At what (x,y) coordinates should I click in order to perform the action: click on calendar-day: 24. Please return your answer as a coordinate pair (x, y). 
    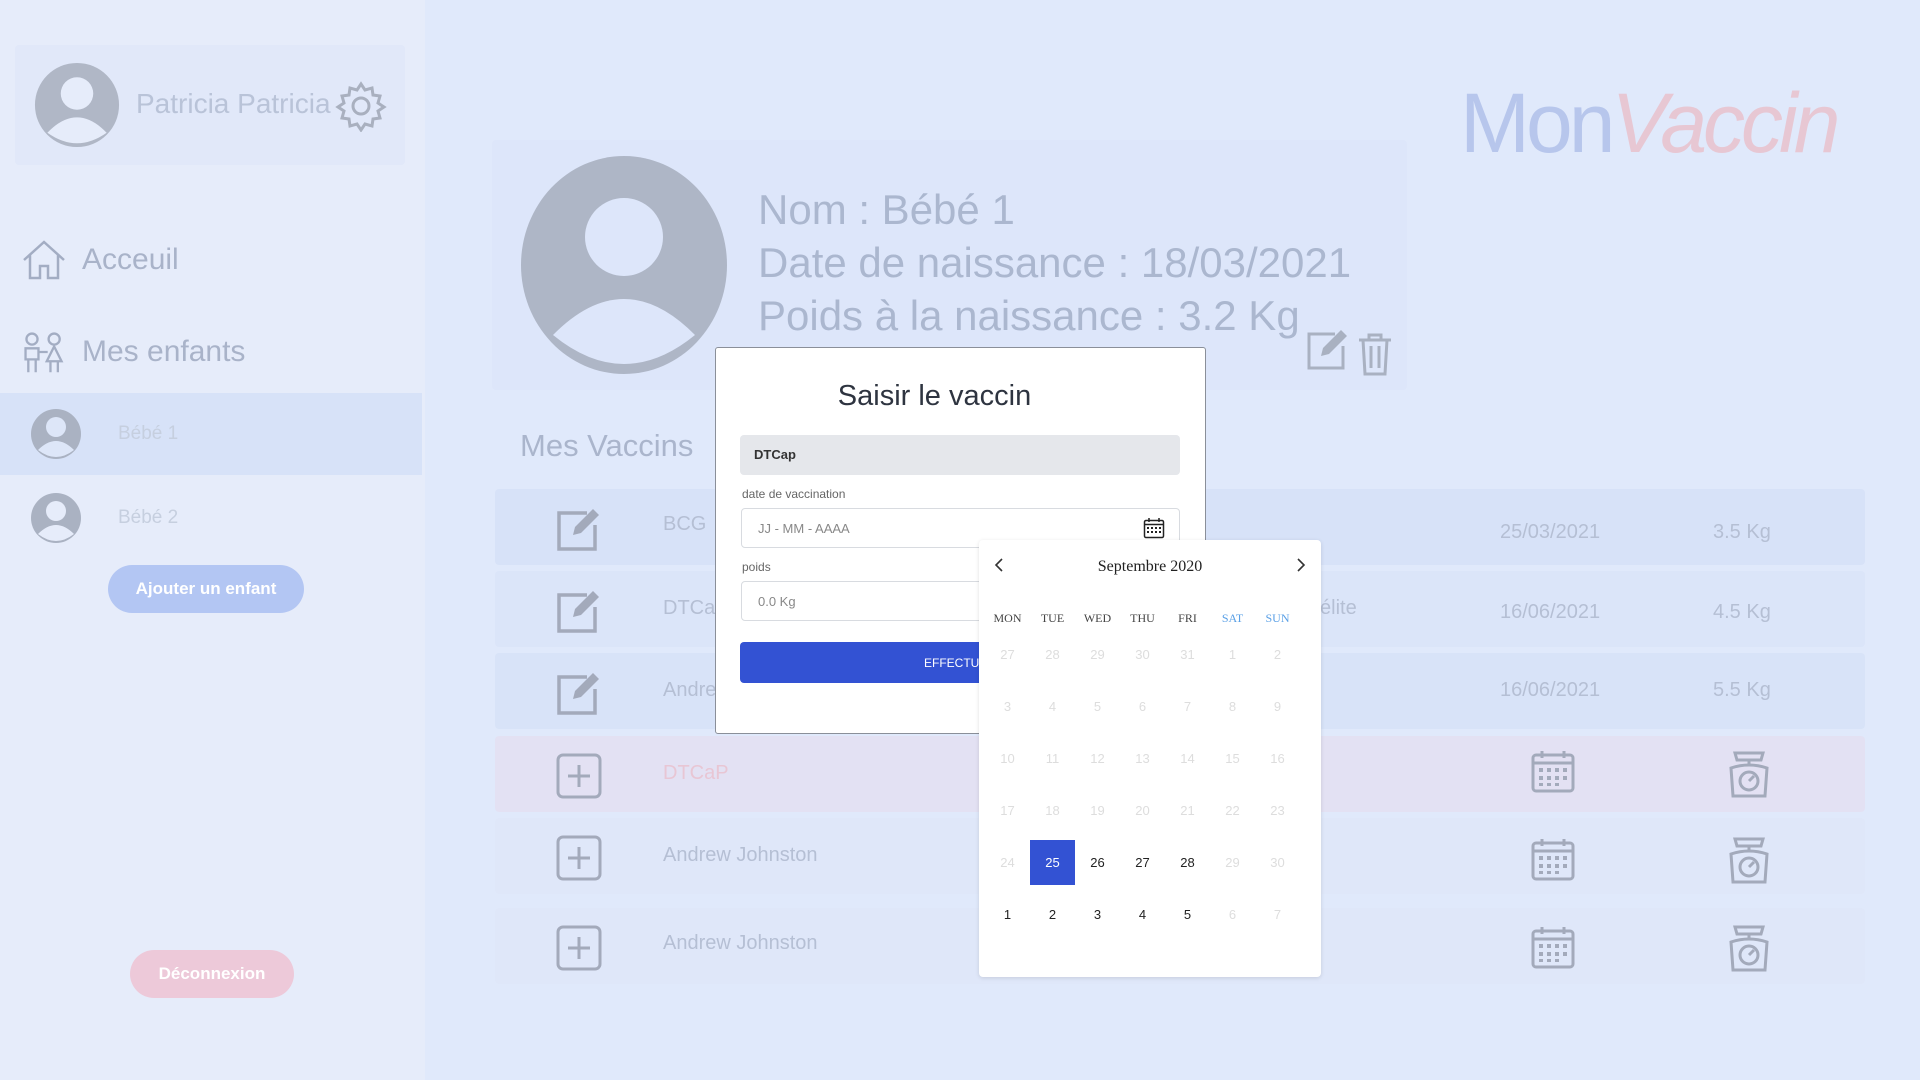
    Looking at the image, I should click on (1007, 862).